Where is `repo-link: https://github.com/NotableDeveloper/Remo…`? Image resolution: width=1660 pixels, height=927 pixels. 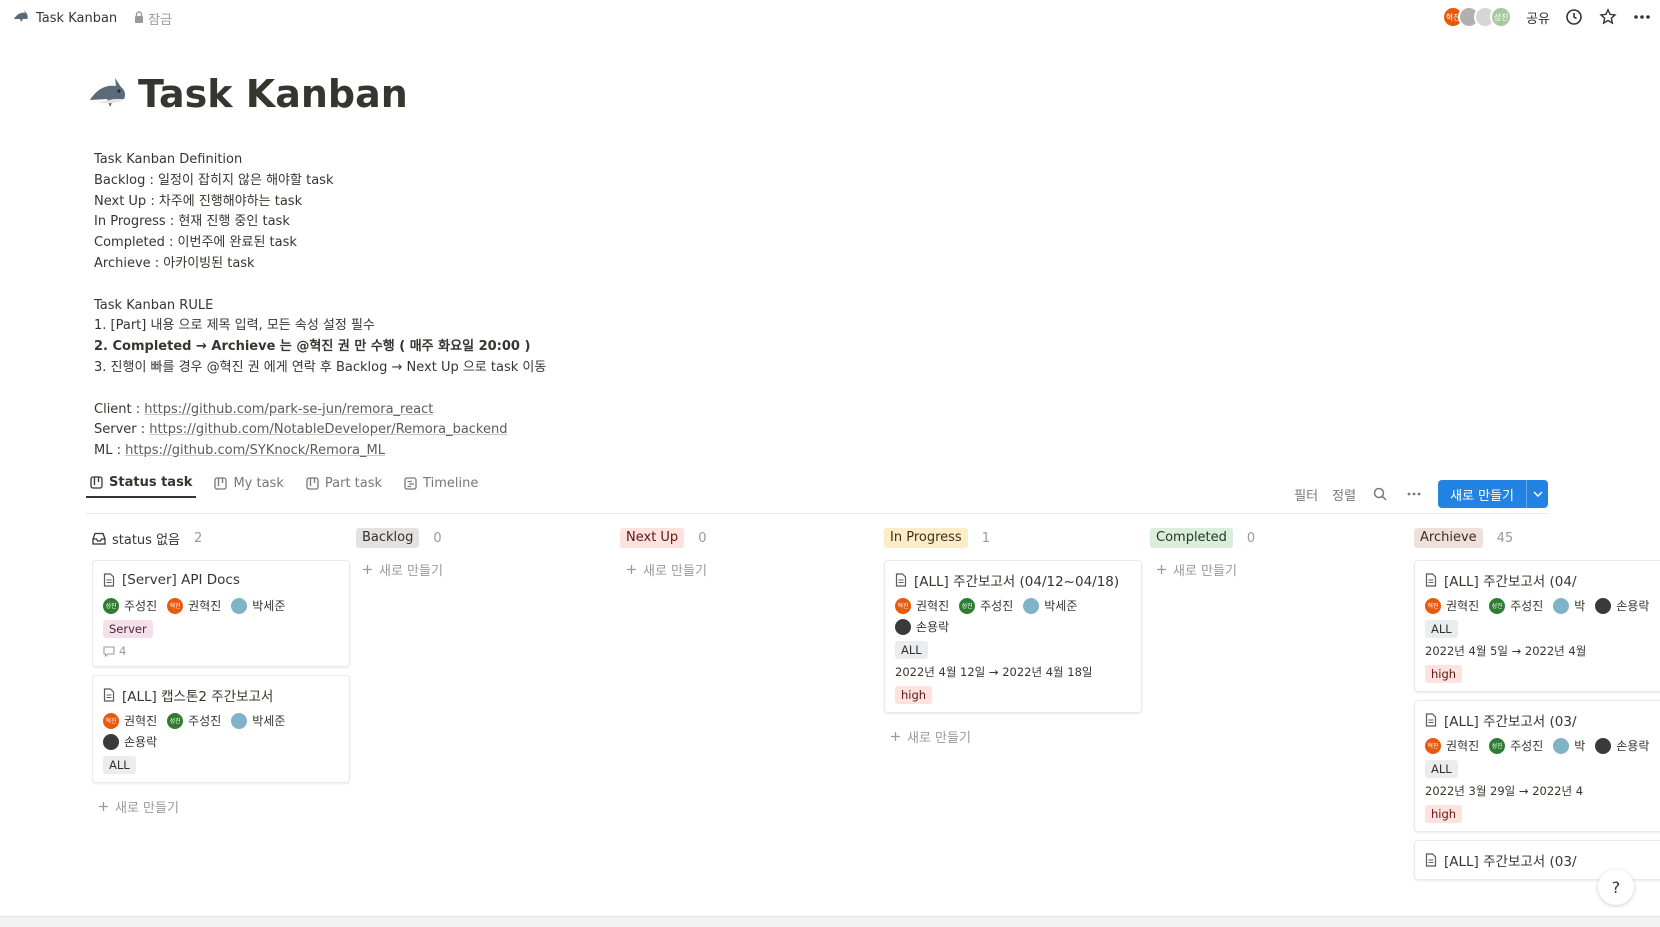
repo-link: https://github.com/NotableDeveloper/Remo… is located at coordinates (328, 429).